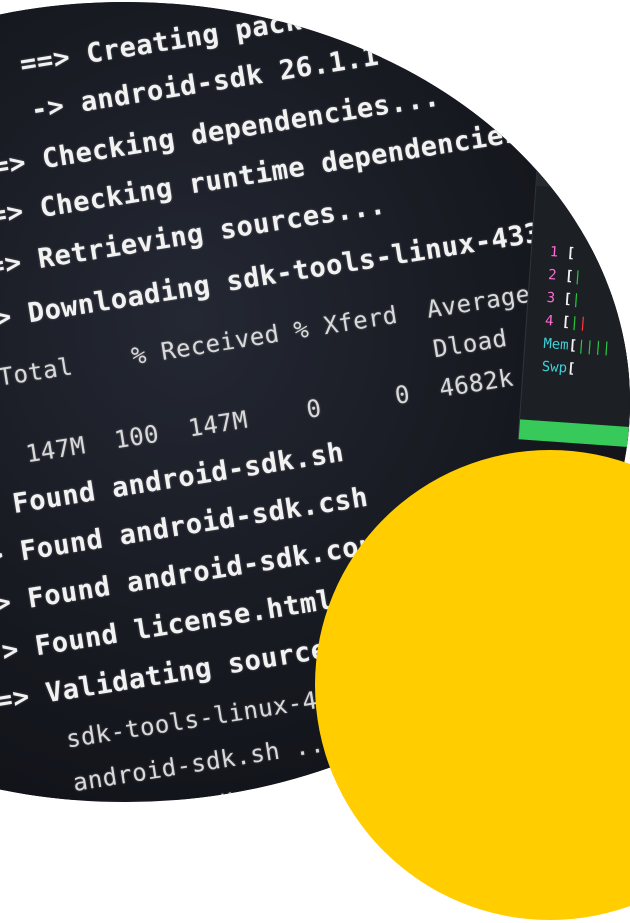 The image size is (630, 923). Describe the element at coordinates (594, 347) in the screenshot. I see `mem-bar: ||||` at that location.